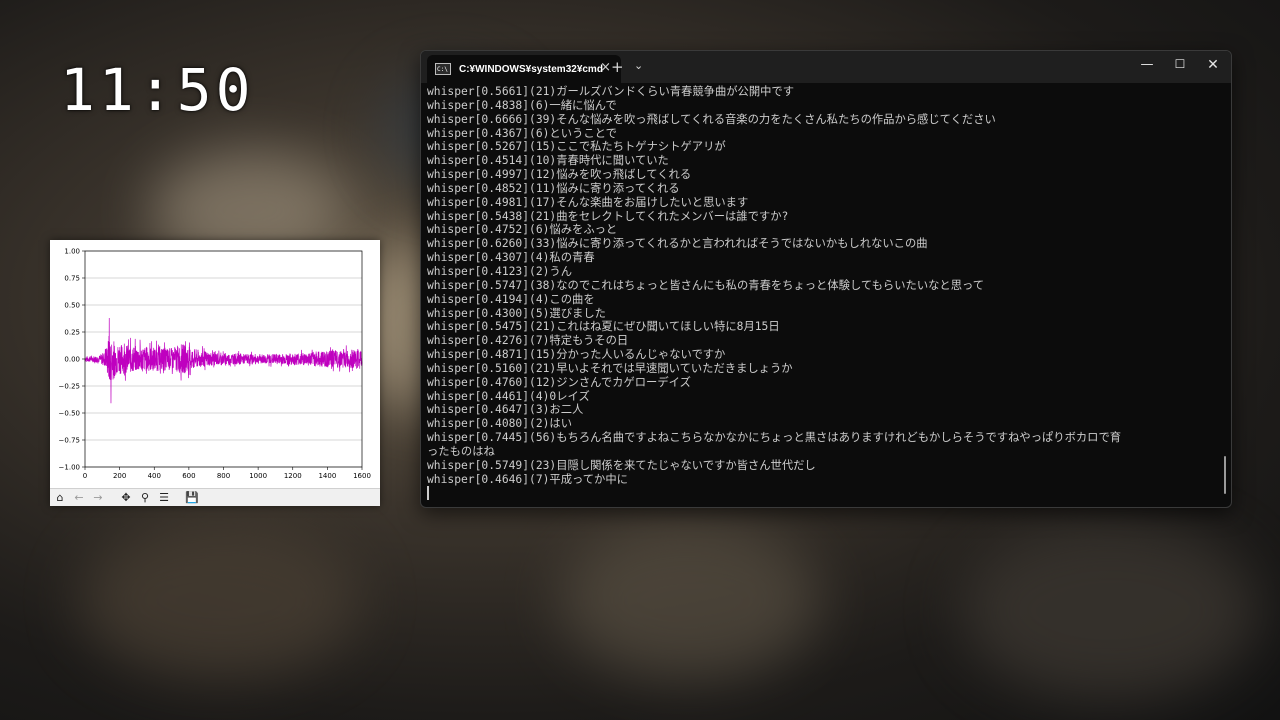 The height and width of the screenshot is (720, 1280). Describe the element at coordinates (72, 360) in the screenshot. I see `y-tick-label: 0.00` at that location.